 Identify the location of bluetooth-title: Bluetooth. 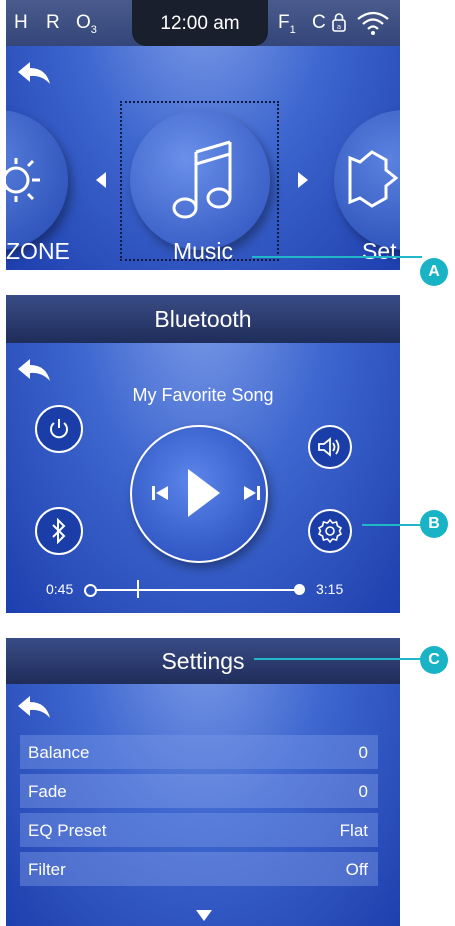
(203, 319).